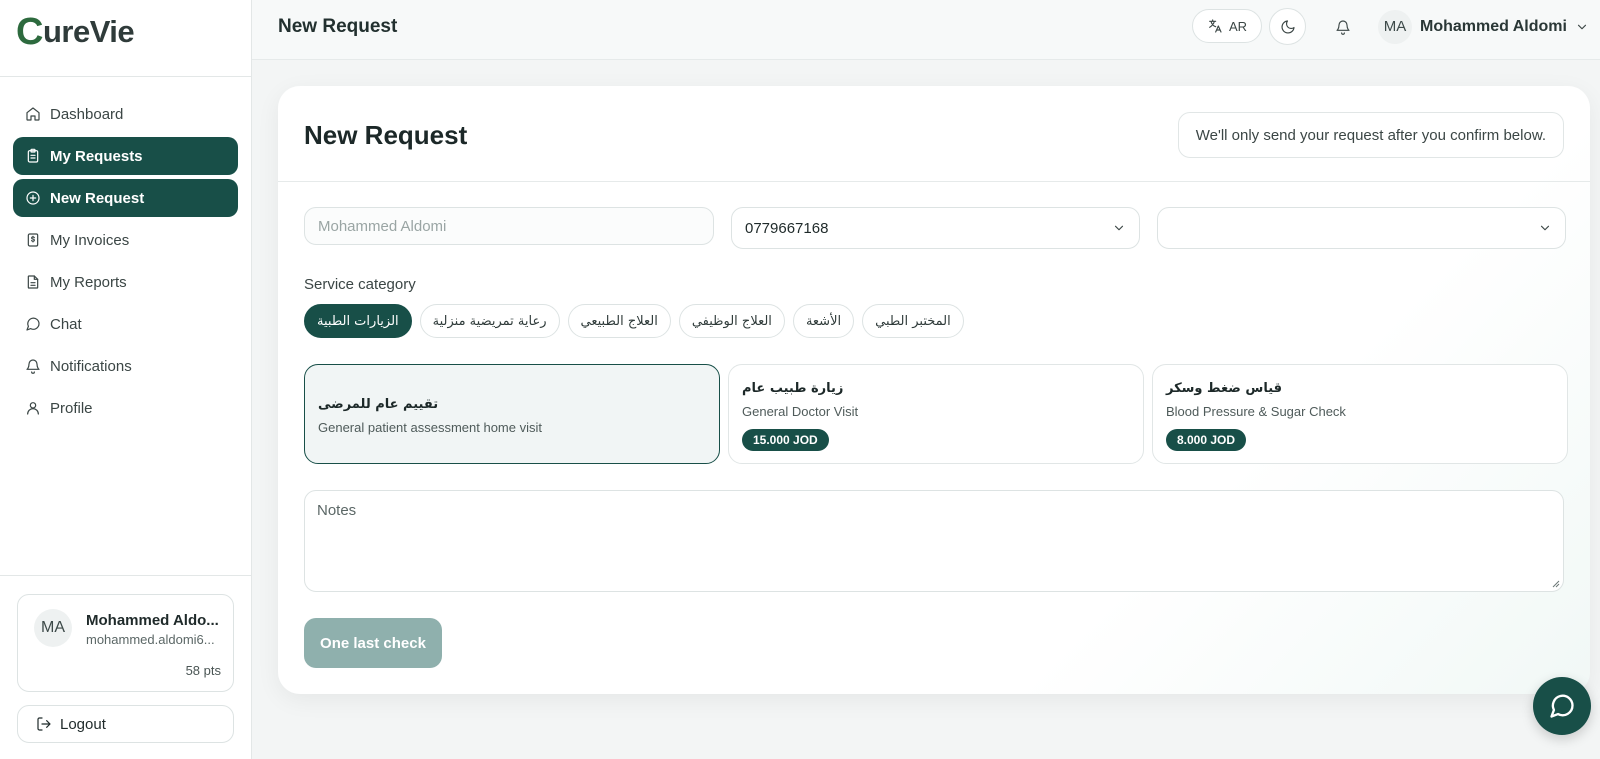 The height and width of the screenshot is (759, 1600). Describe the element at coordinates (33, 408) in the screenshot. I see `user-icon` at that location.